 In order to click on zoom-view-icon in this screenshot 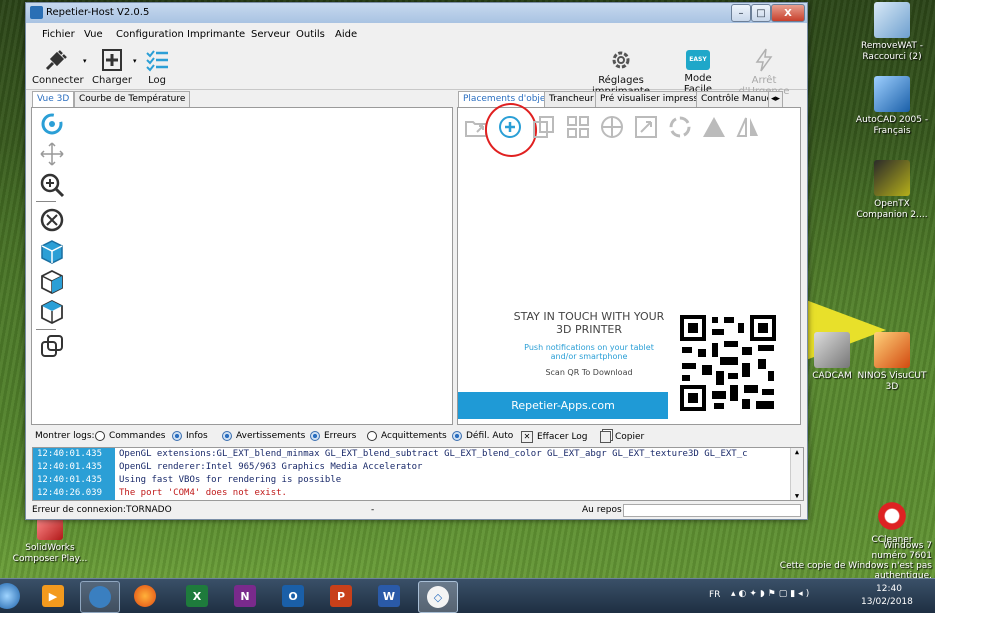, I will do `click(52, 185)`.